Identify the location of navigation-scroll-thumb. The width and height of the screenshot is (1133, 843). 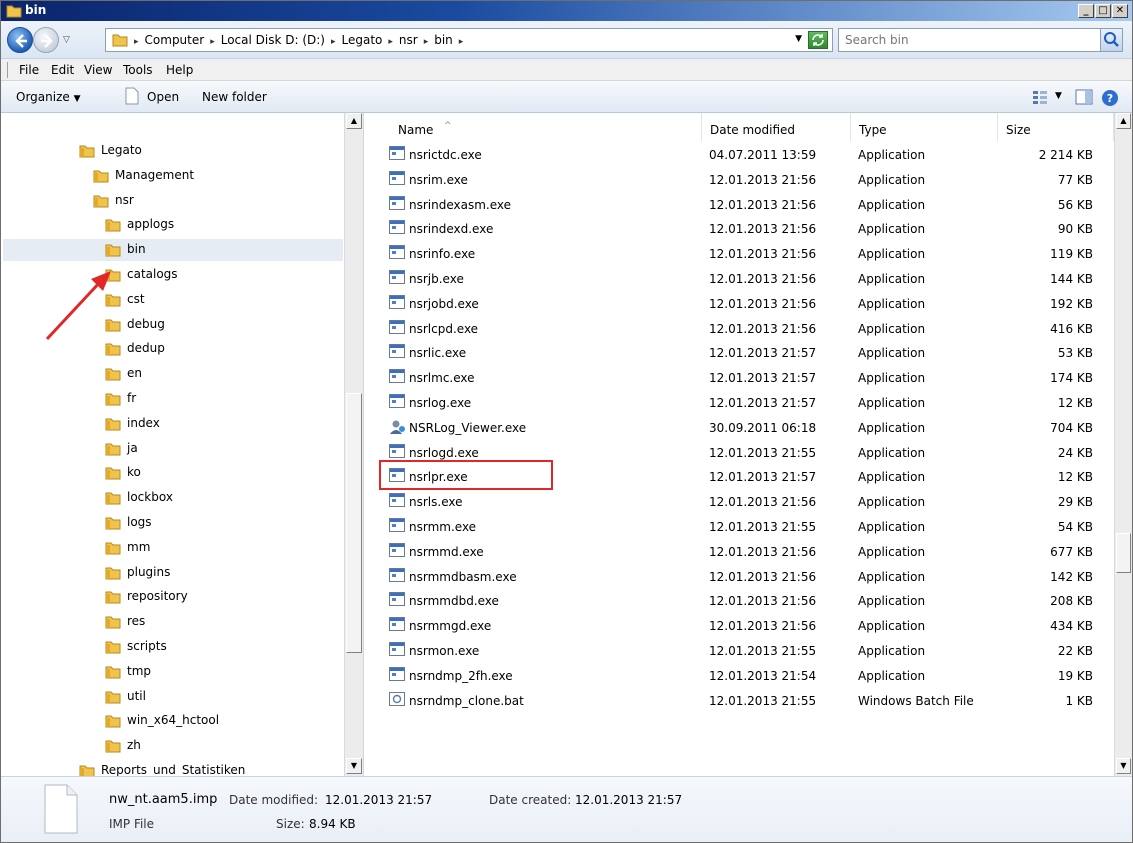
(354, 523).